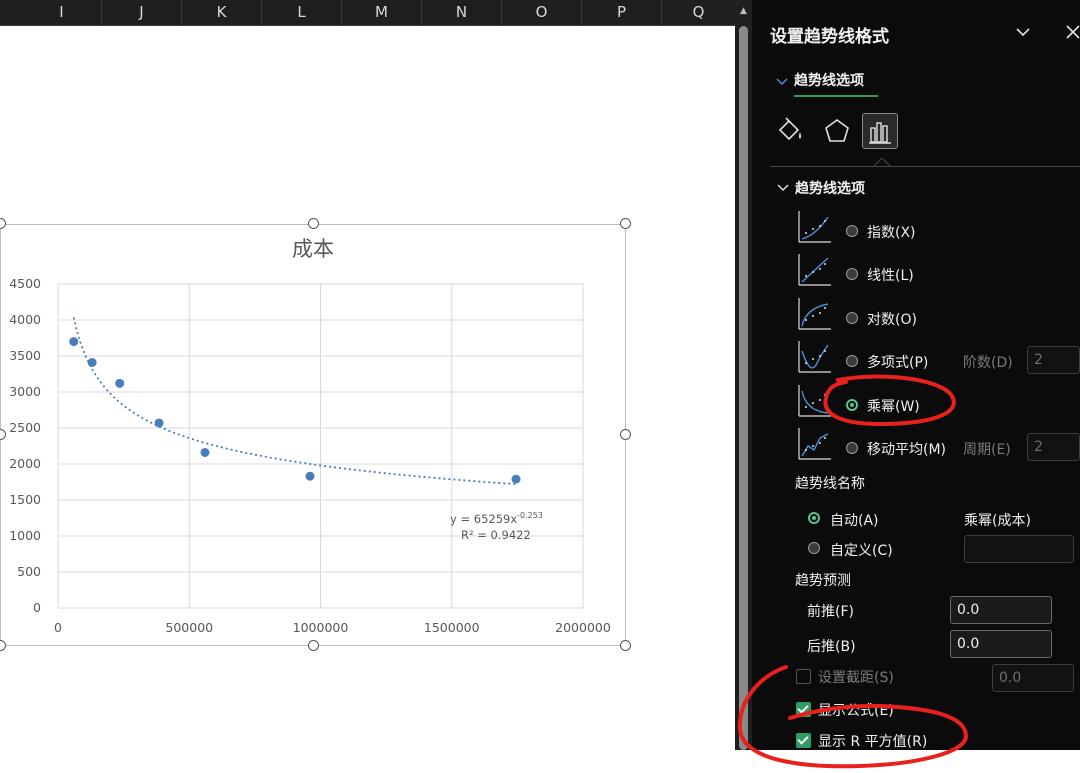  Describe the element at coordinates (853, 571) in the screenshot. I see `red-annotation-overlay` at that location.